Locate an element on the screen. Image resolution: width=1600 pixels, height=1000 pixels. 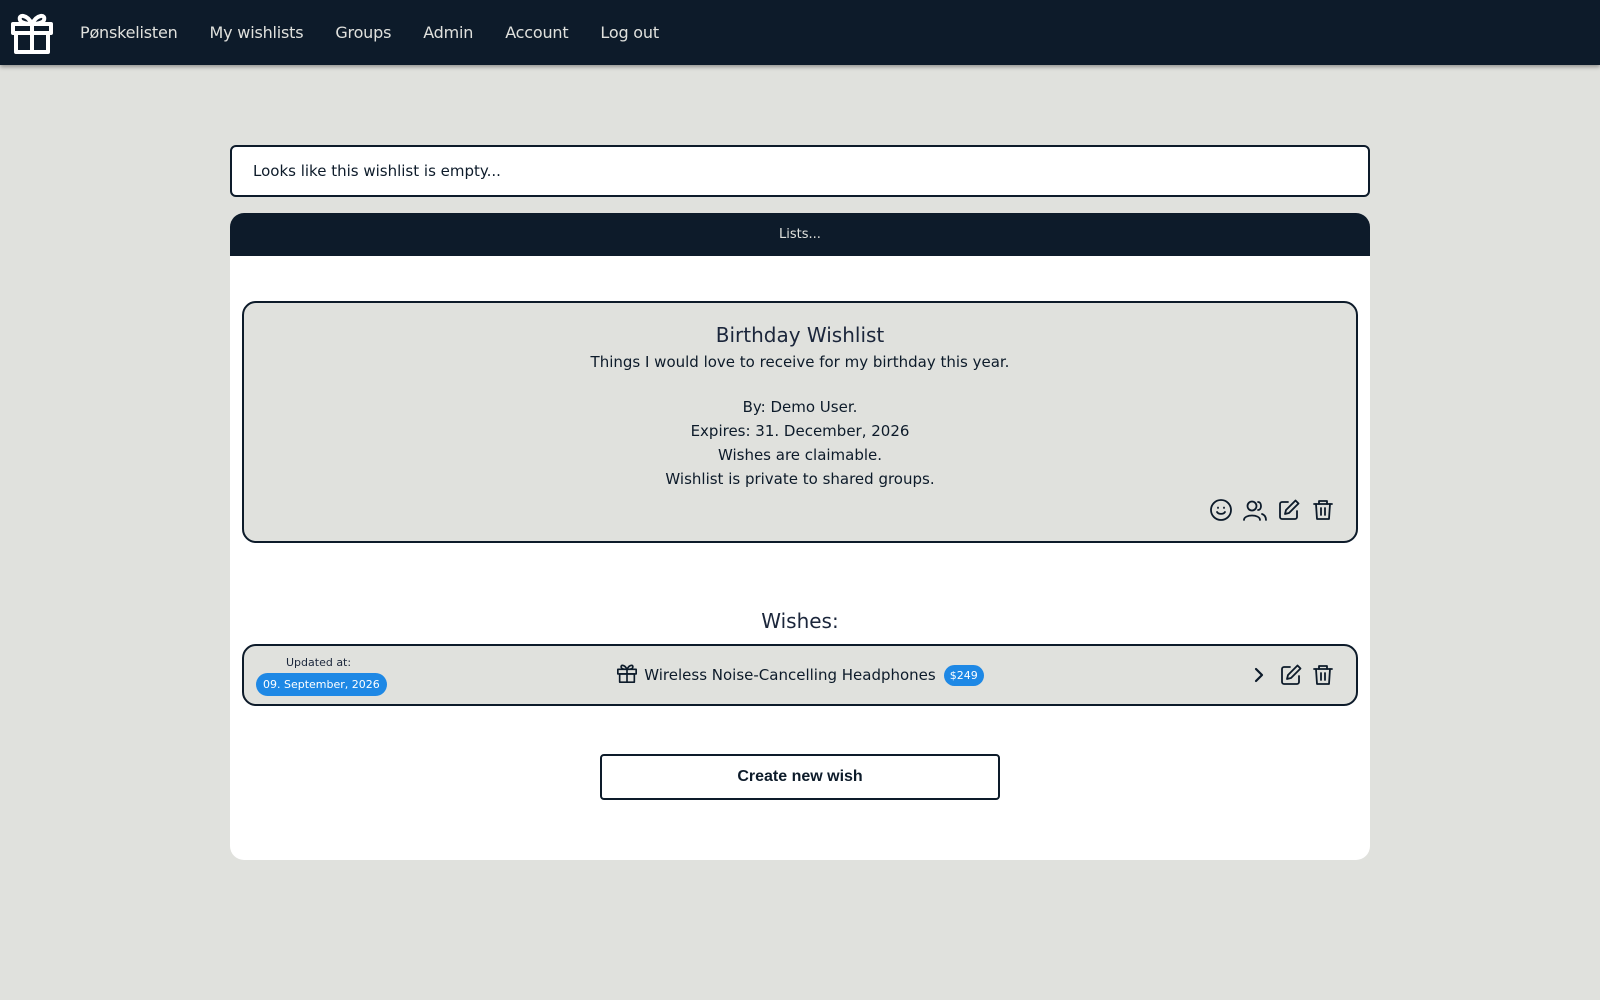
wishlist-privacy: Wishlist is private to shared groups. is located at coordinates (800, 479).